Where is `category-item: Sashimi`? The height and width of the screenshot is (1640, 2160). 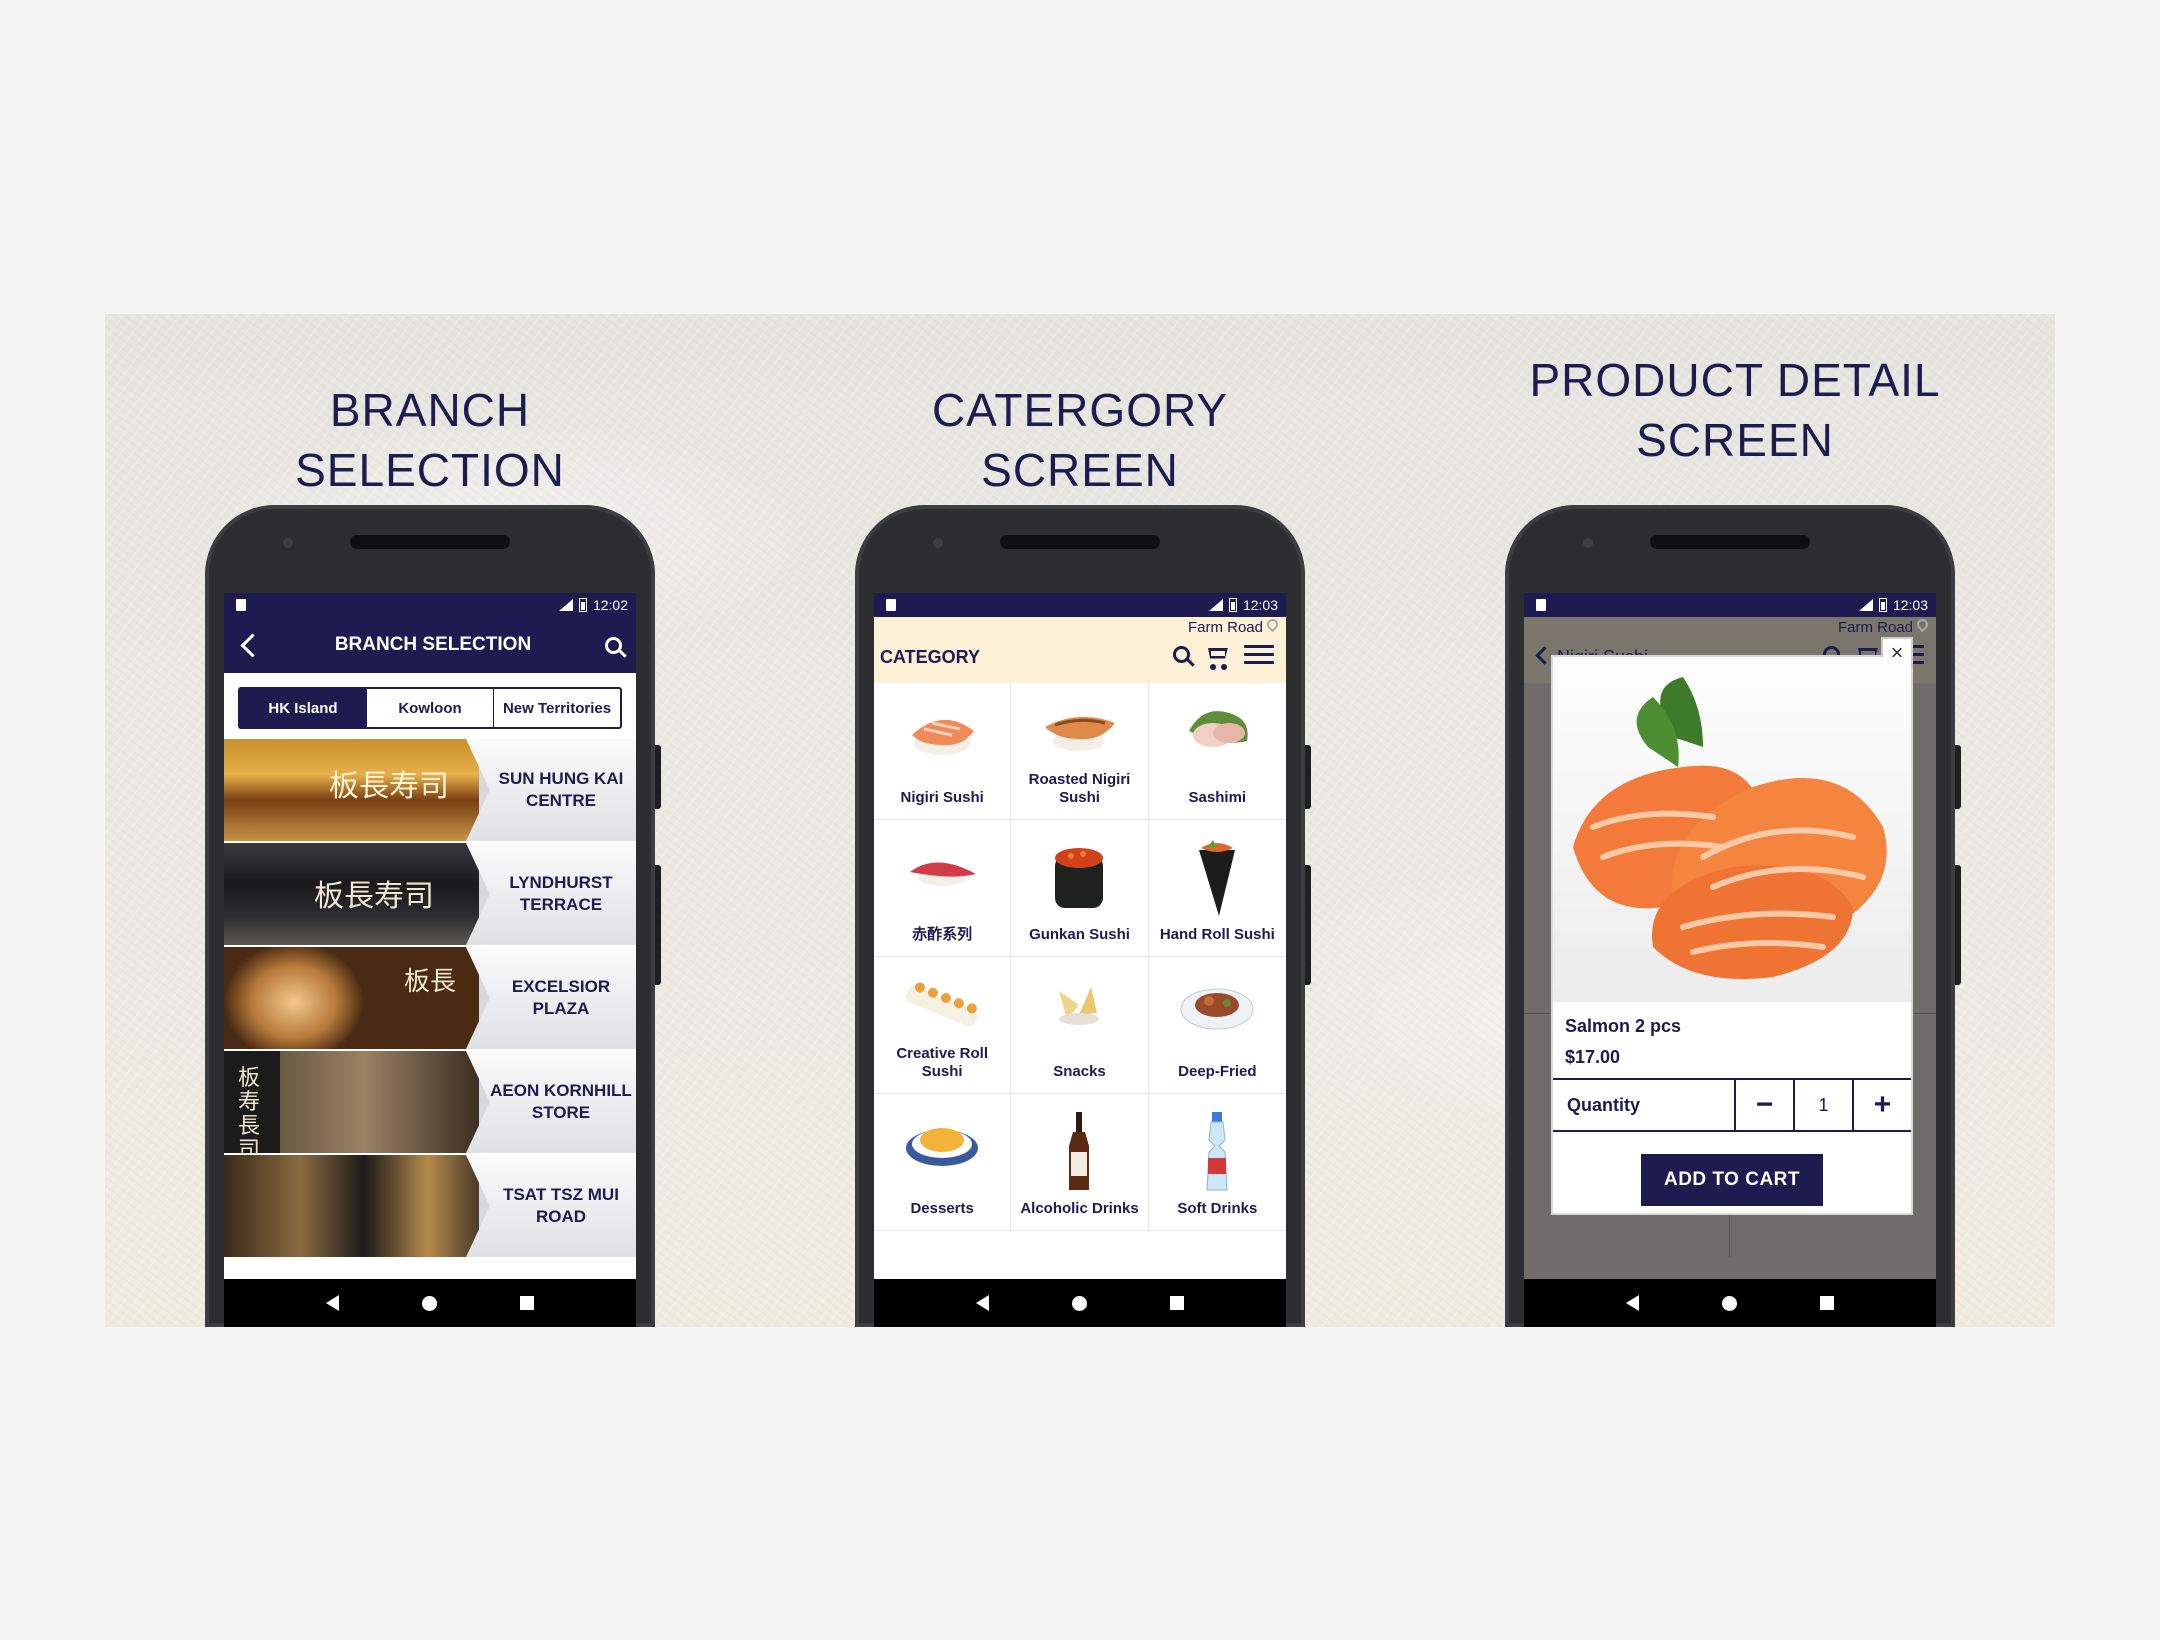 category-item: Sashimi is located at coordinates (1217, 751).